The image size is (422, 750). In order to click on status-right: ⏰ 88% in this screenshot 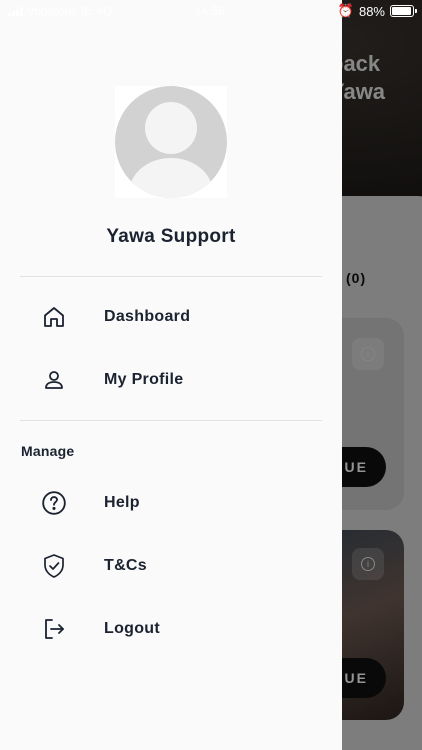, I will do `click(377, 11)`.